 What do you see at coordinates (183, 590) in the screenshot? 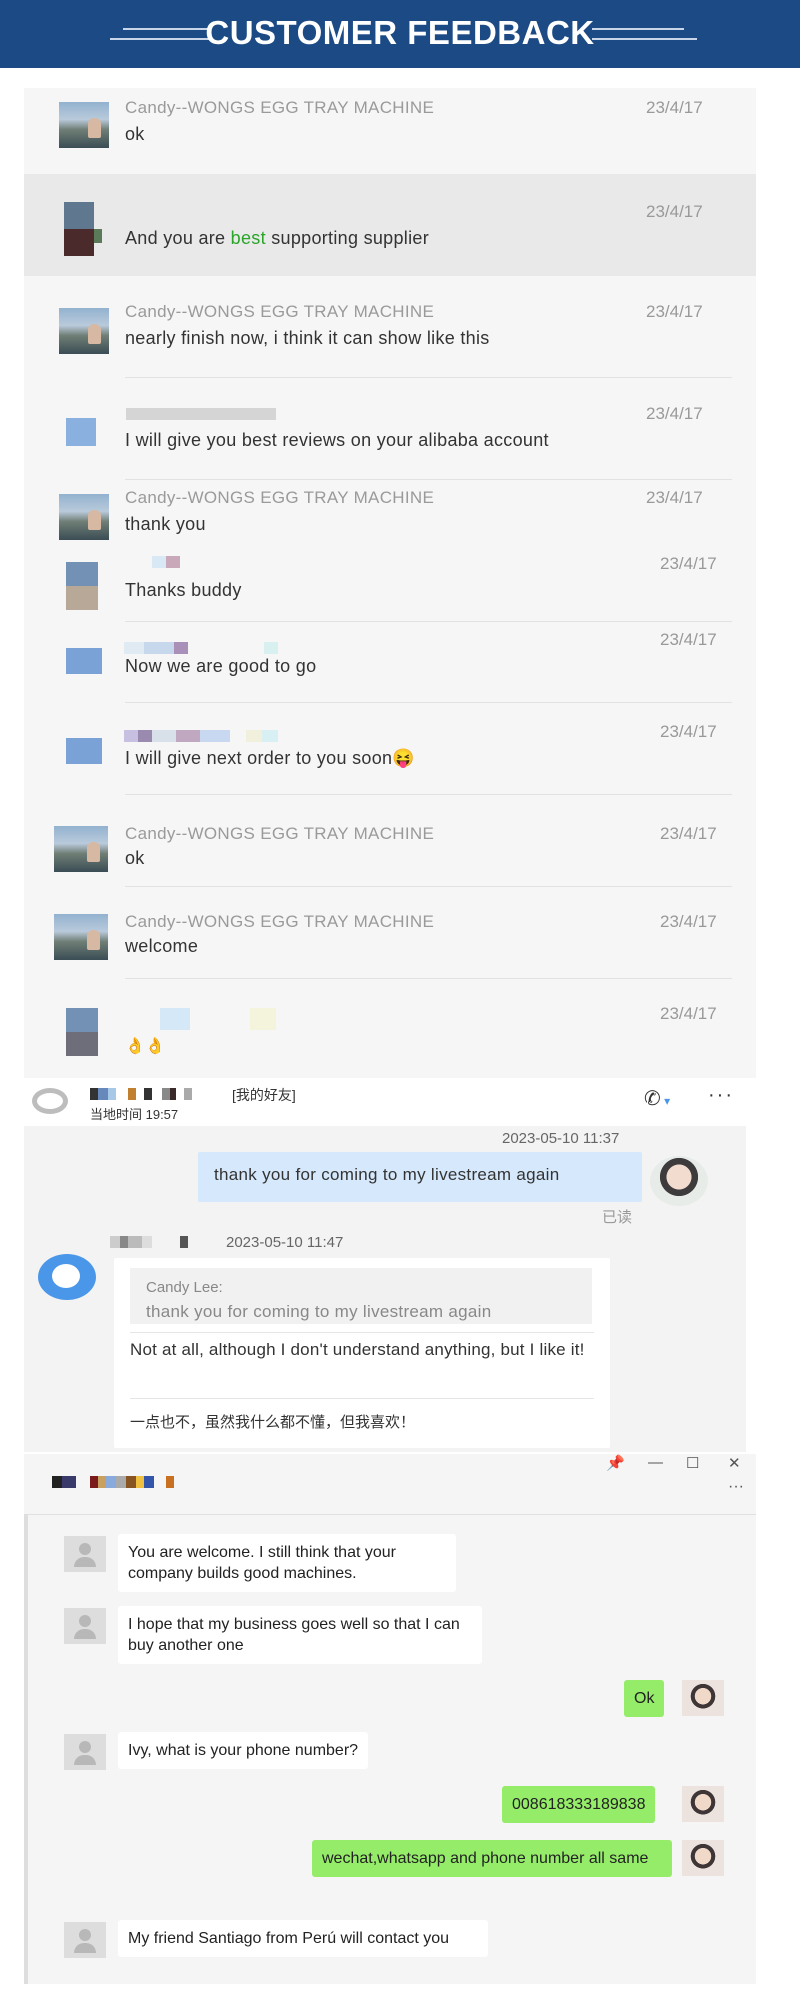
I see `message-text: Thanks buddy` at bounding box center [183, 590].